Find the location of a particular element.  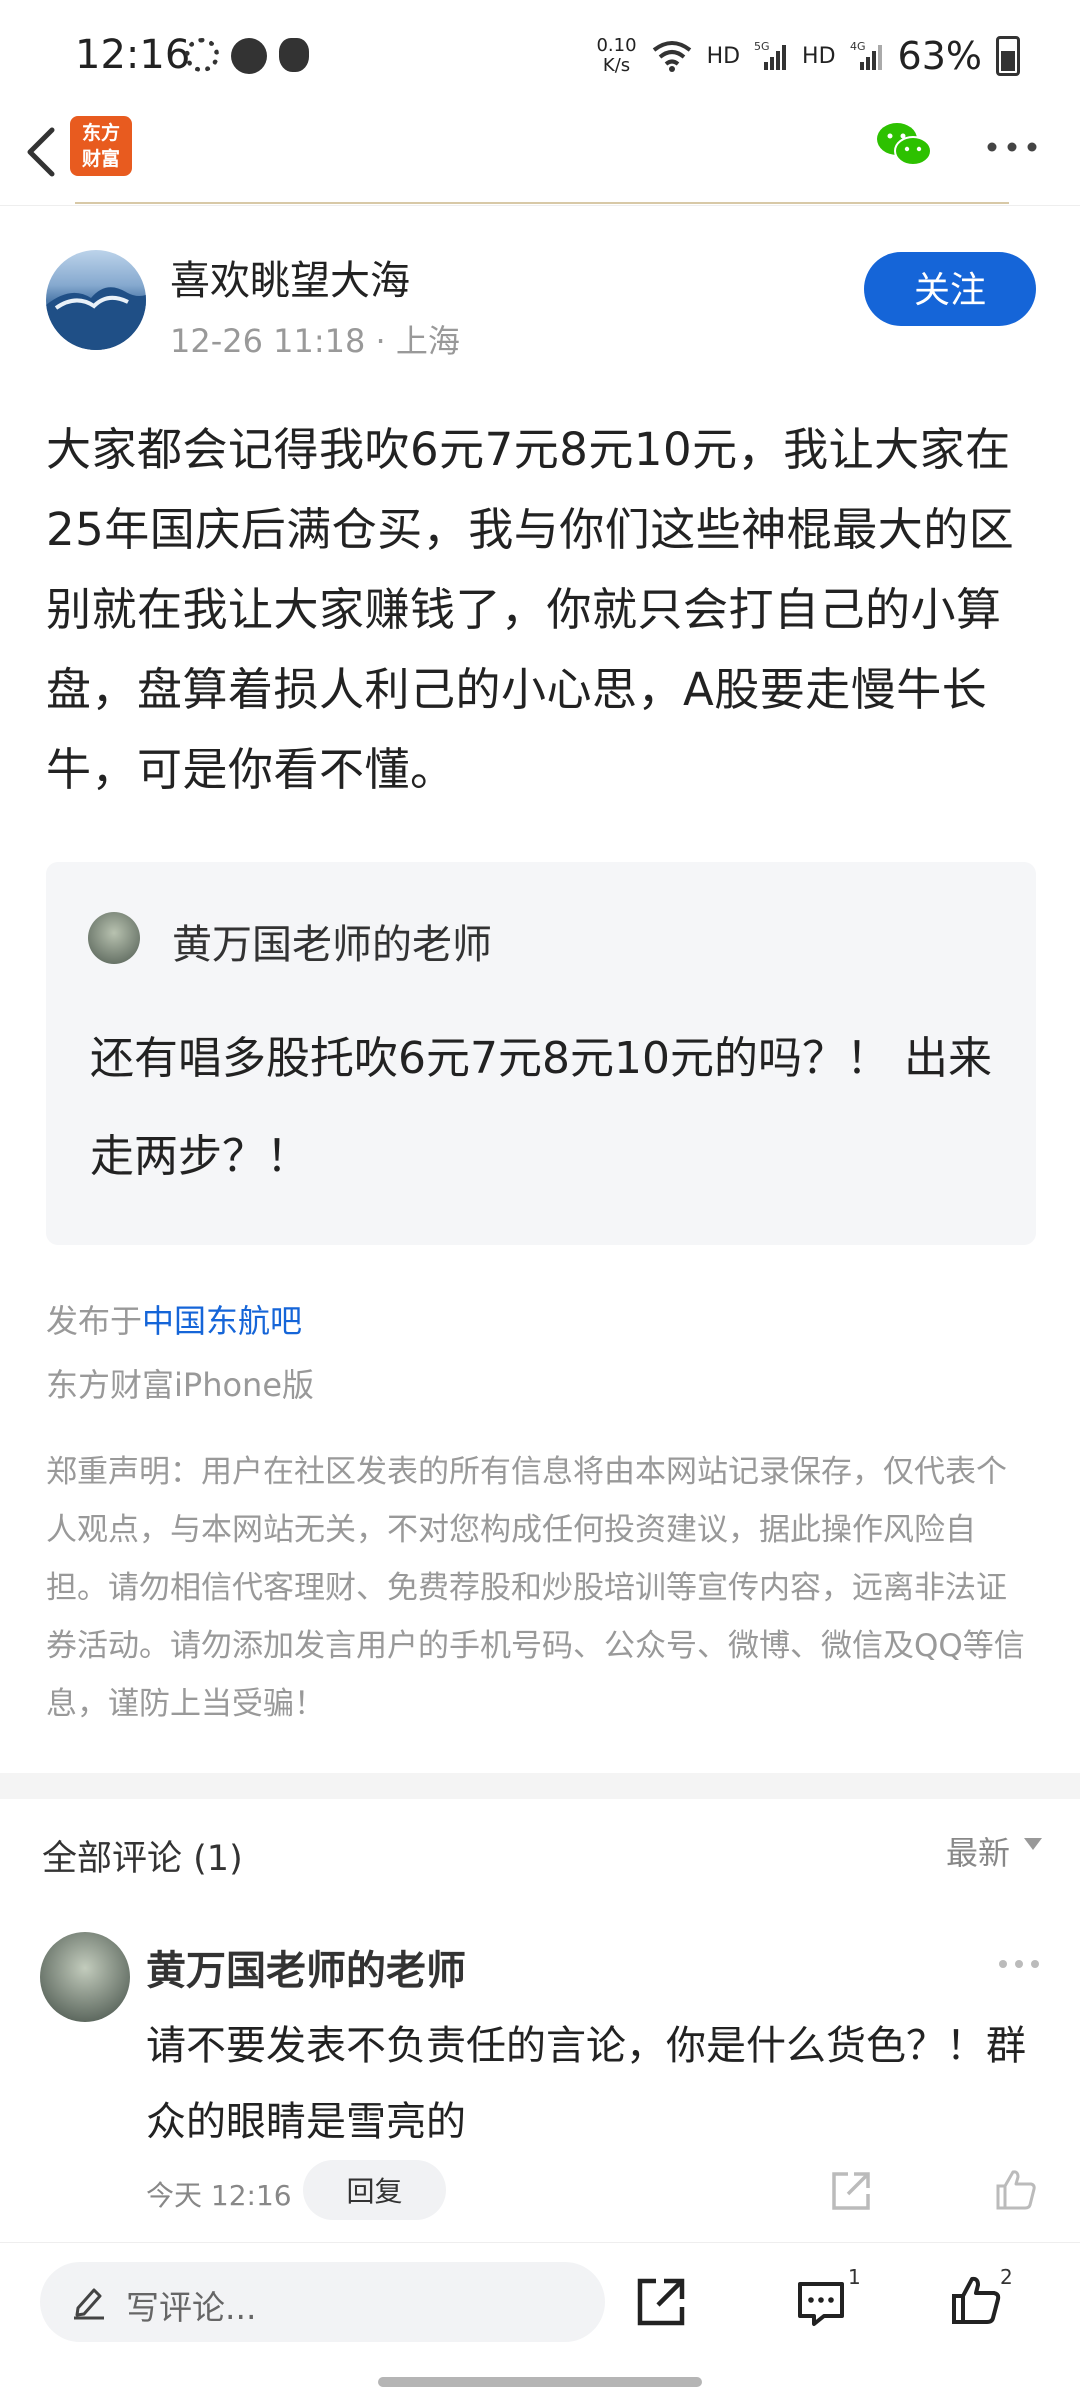

wave-image is located at coordinates (96, 318).